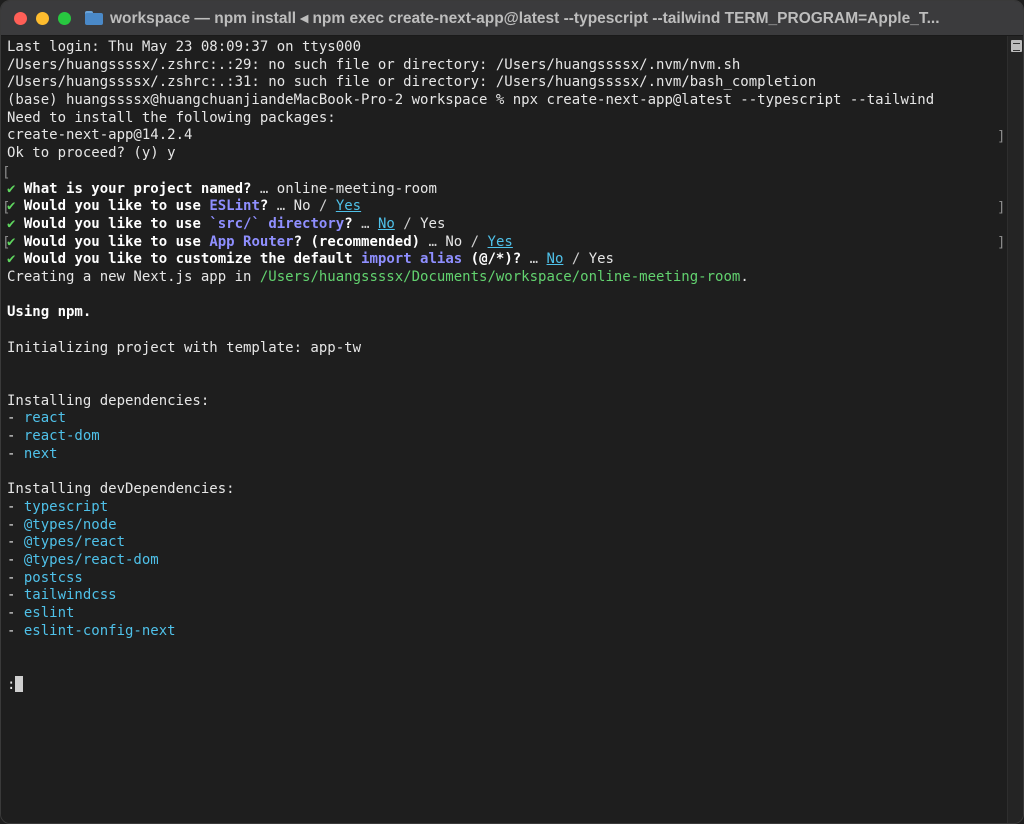 The image size is (1024, 824). I want to click on deps-header: Installing dependencies:, so click(108, 400).